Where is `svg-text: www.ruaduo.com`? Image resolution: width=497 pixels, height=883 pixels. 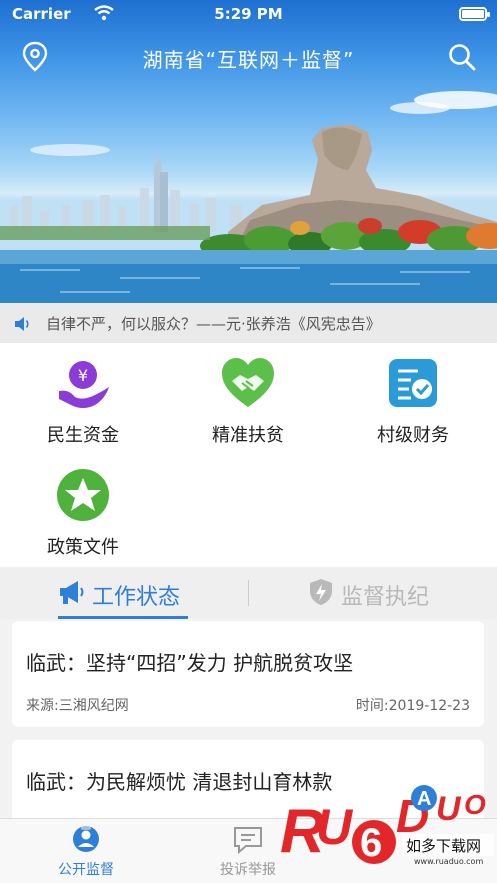
svg-text: www.ruaduo.com is located at coordinates (448, 861).